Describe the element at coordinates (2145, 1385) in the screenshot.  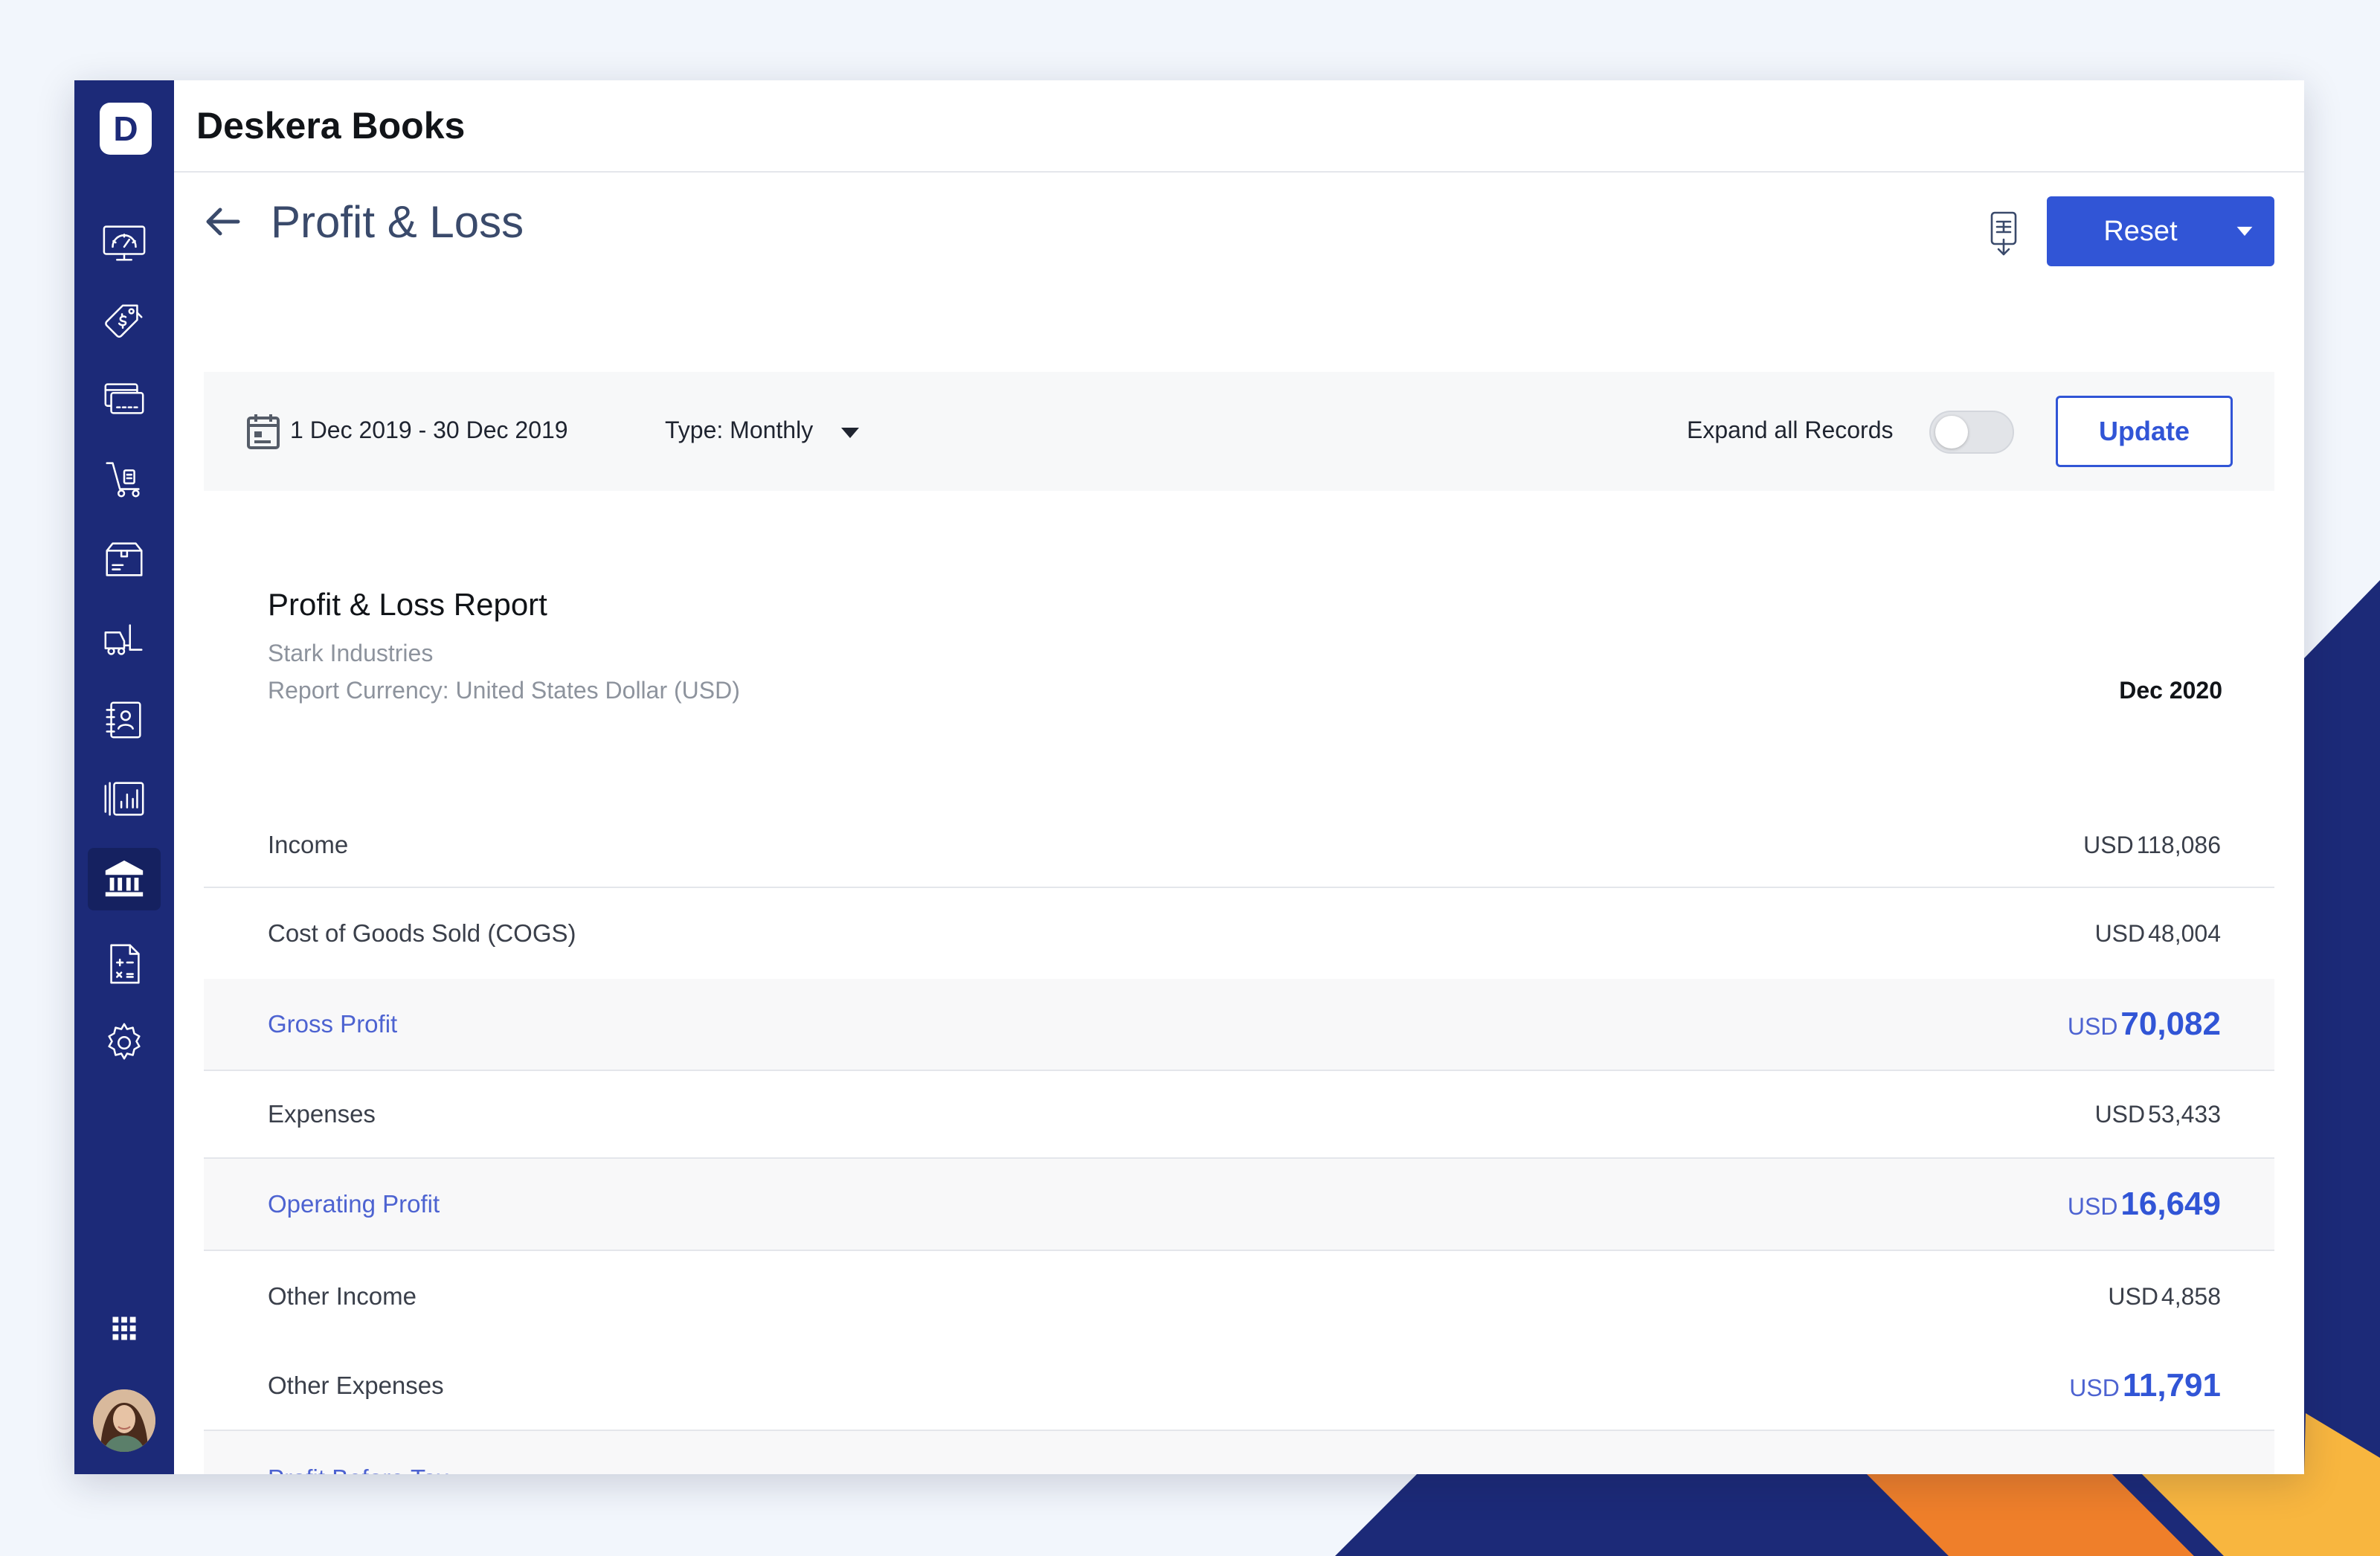
I see `row-value: USD11,791` at that location.